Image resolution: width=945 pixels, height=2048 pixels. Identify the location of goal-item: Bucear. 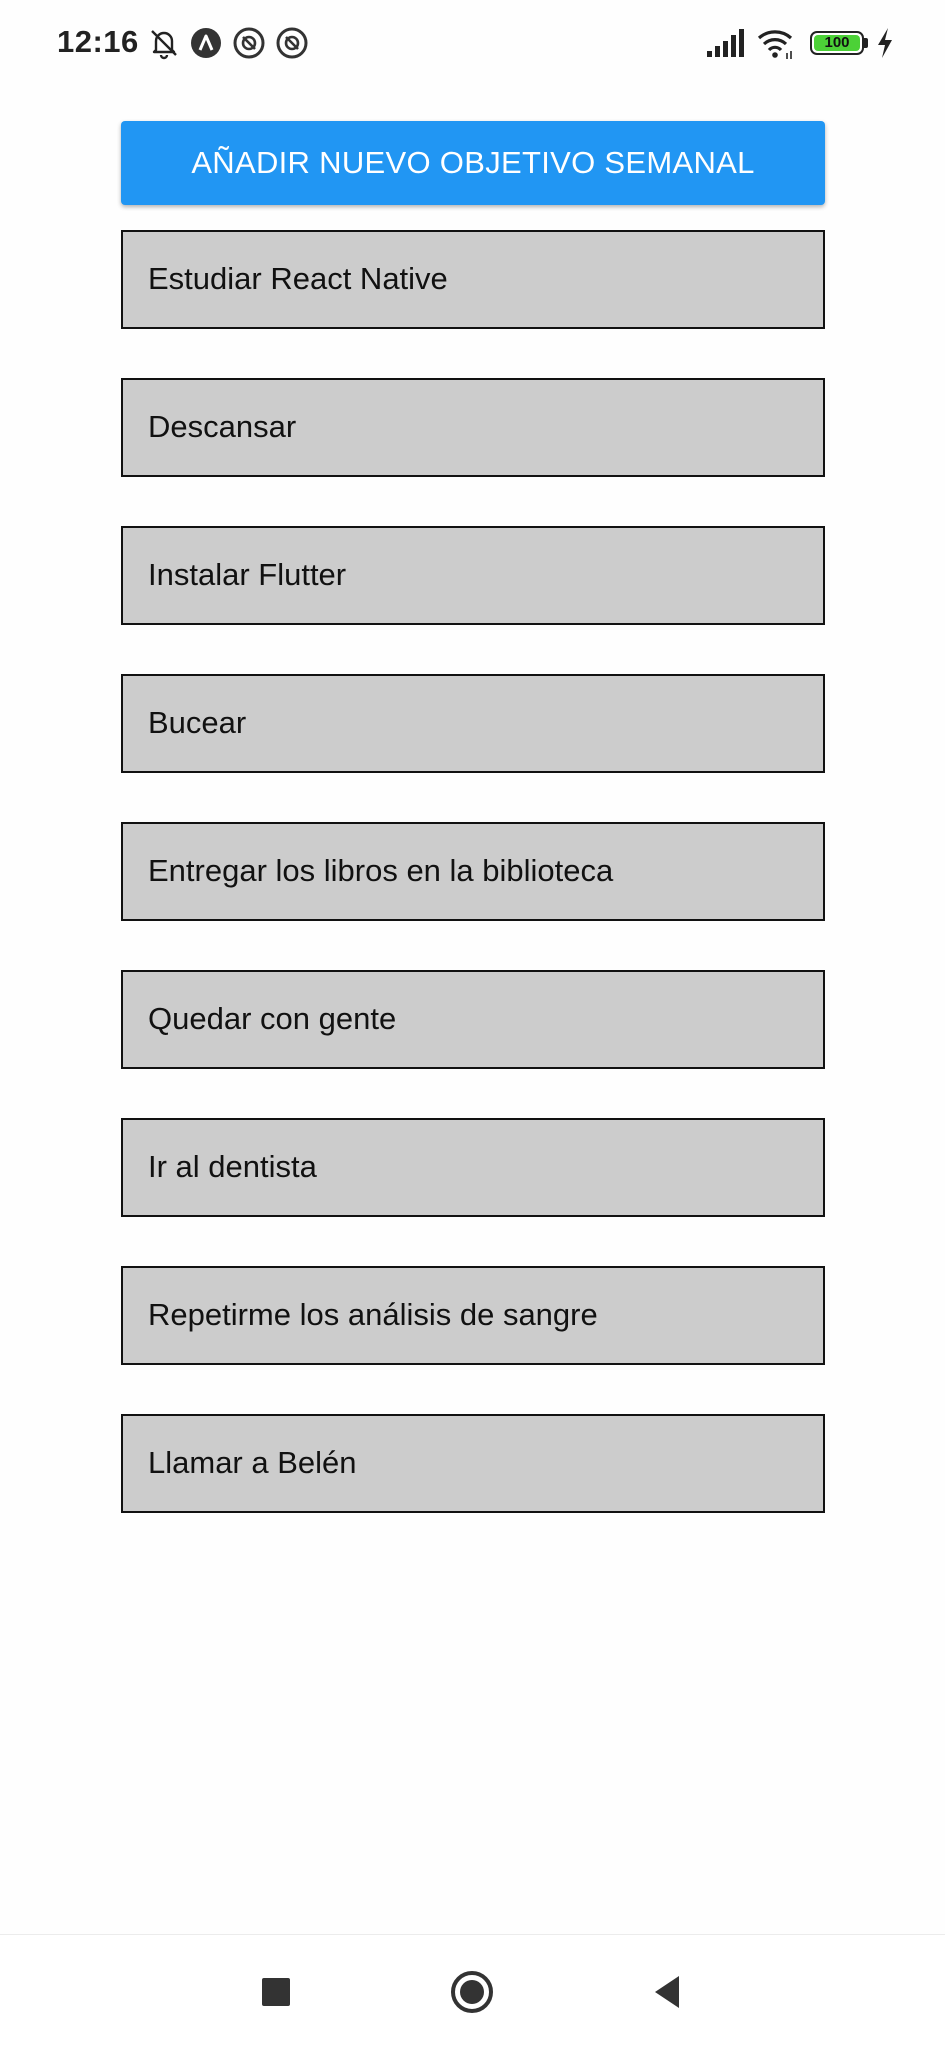
(473, 723).